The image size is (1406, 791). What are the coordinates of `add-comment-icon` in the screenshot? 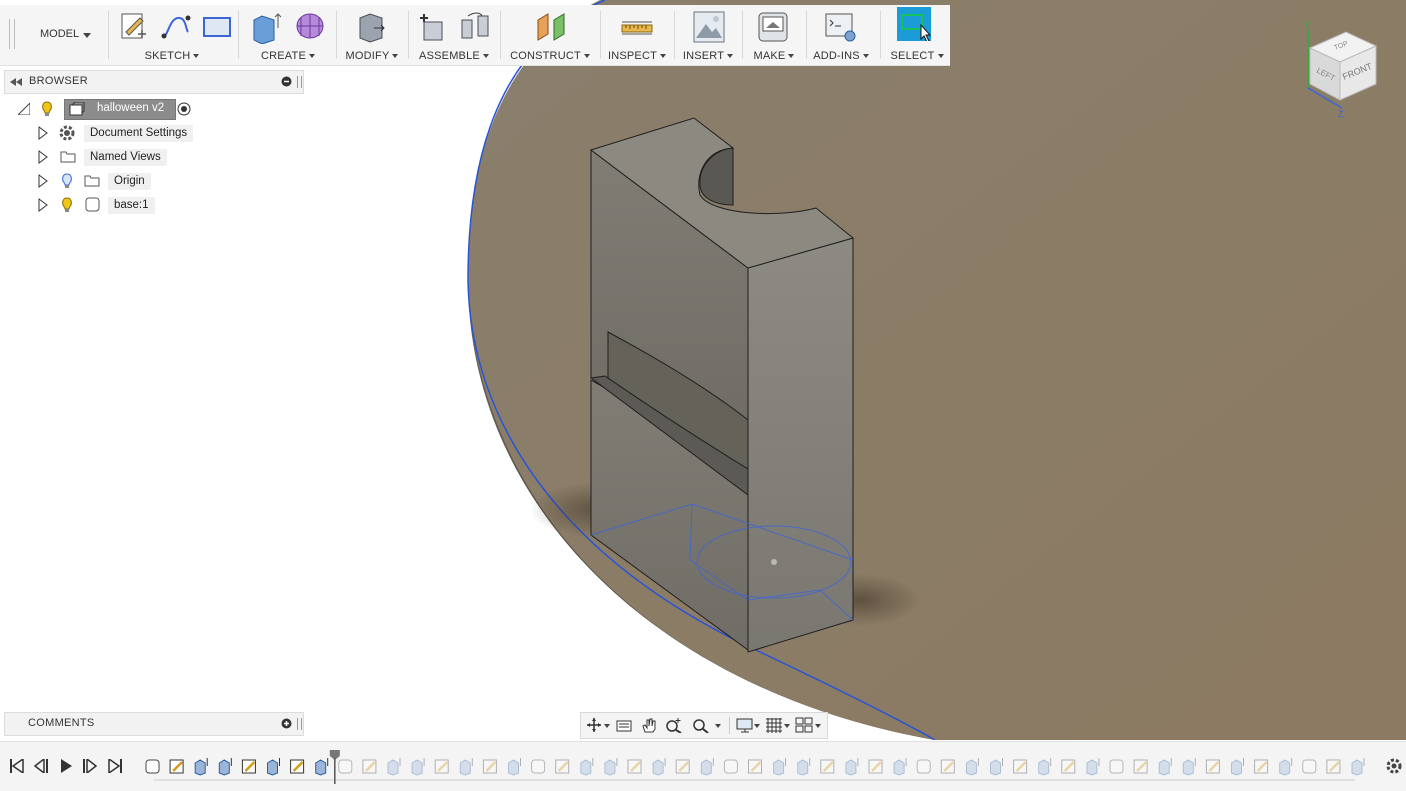 It's located at (286, 723).